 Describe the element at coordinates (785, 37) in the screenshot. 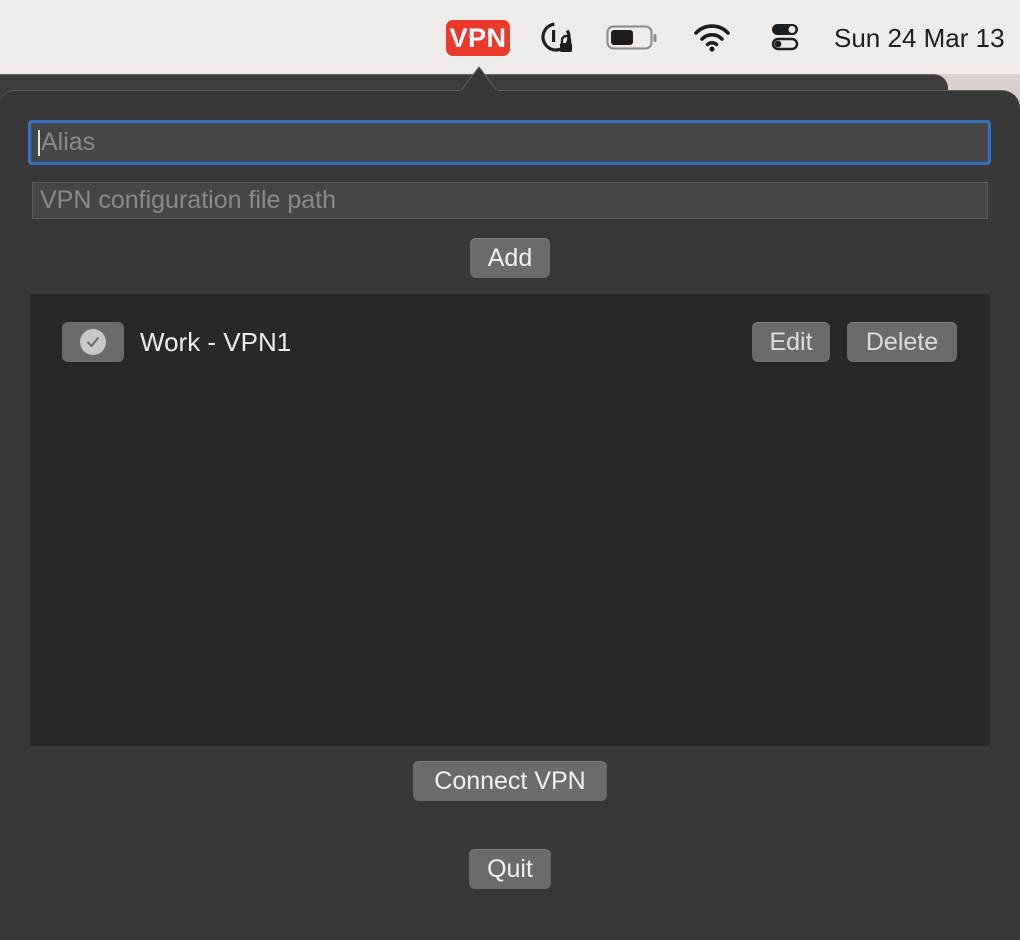

I see `control-center-icon` at that location.